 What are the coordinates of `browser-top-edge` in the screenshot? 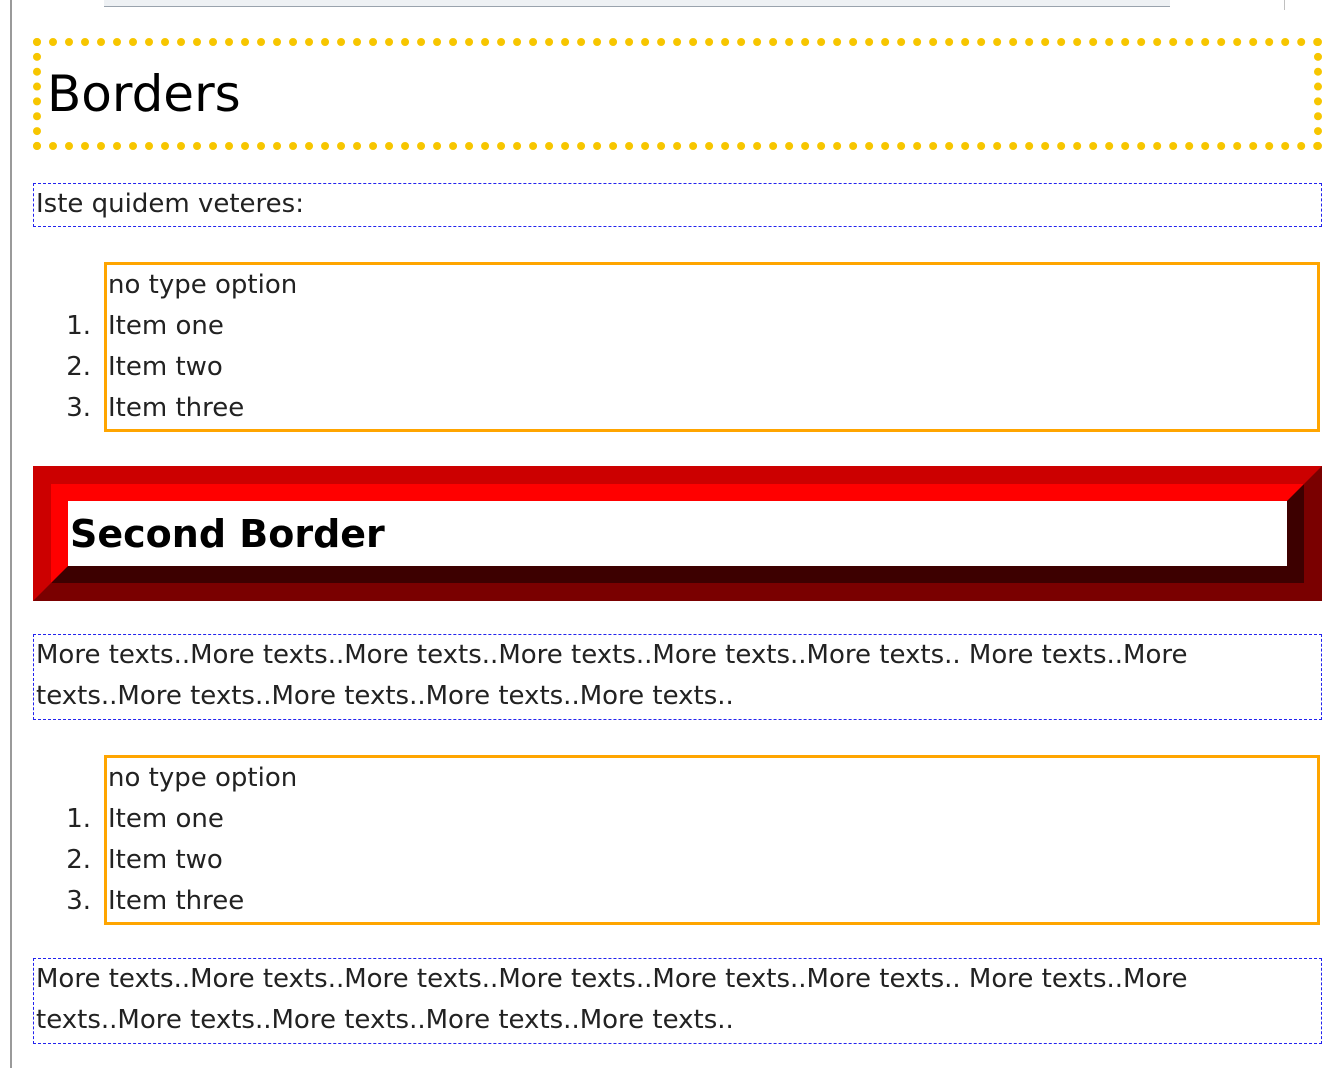 It's located at (661, 6).